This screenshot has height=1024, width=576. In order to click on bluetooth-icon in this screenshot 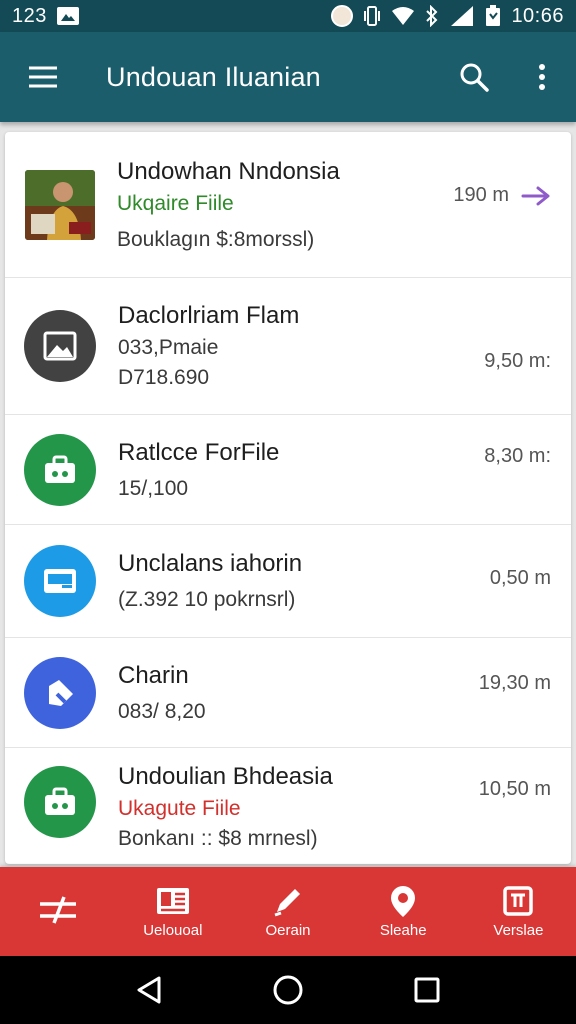, I will do `click(432, 16)`.